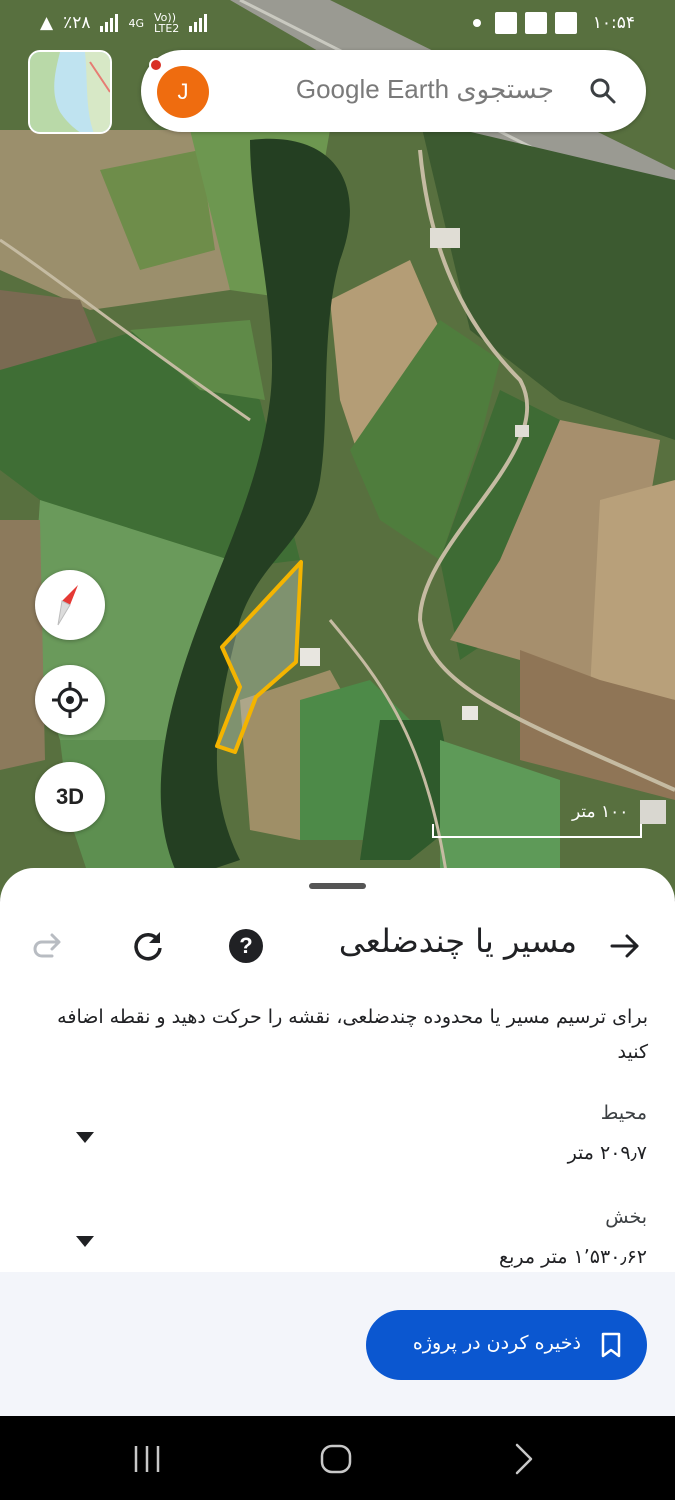  What do you see at coordinates (457, 941) in the screenshot?
I see `sheet-title: مسیر یا چندضلعی` at bounding box center [457, 941].